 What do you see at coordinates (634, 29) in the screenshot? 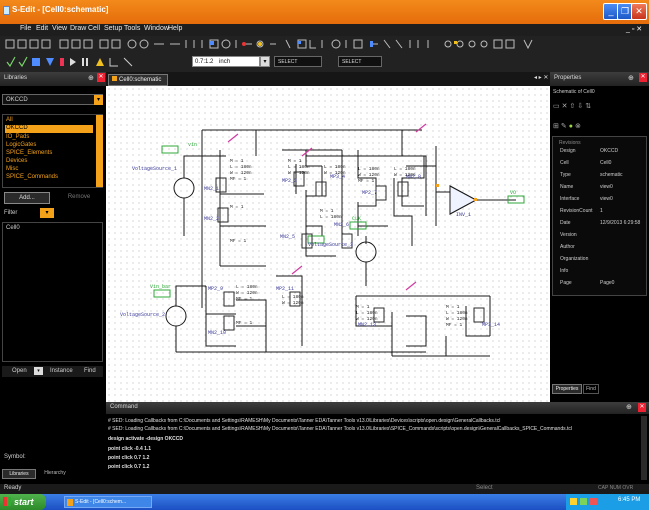
I see `mdi-controls: _ ▫ ✕` at bounding box center [634, 29].